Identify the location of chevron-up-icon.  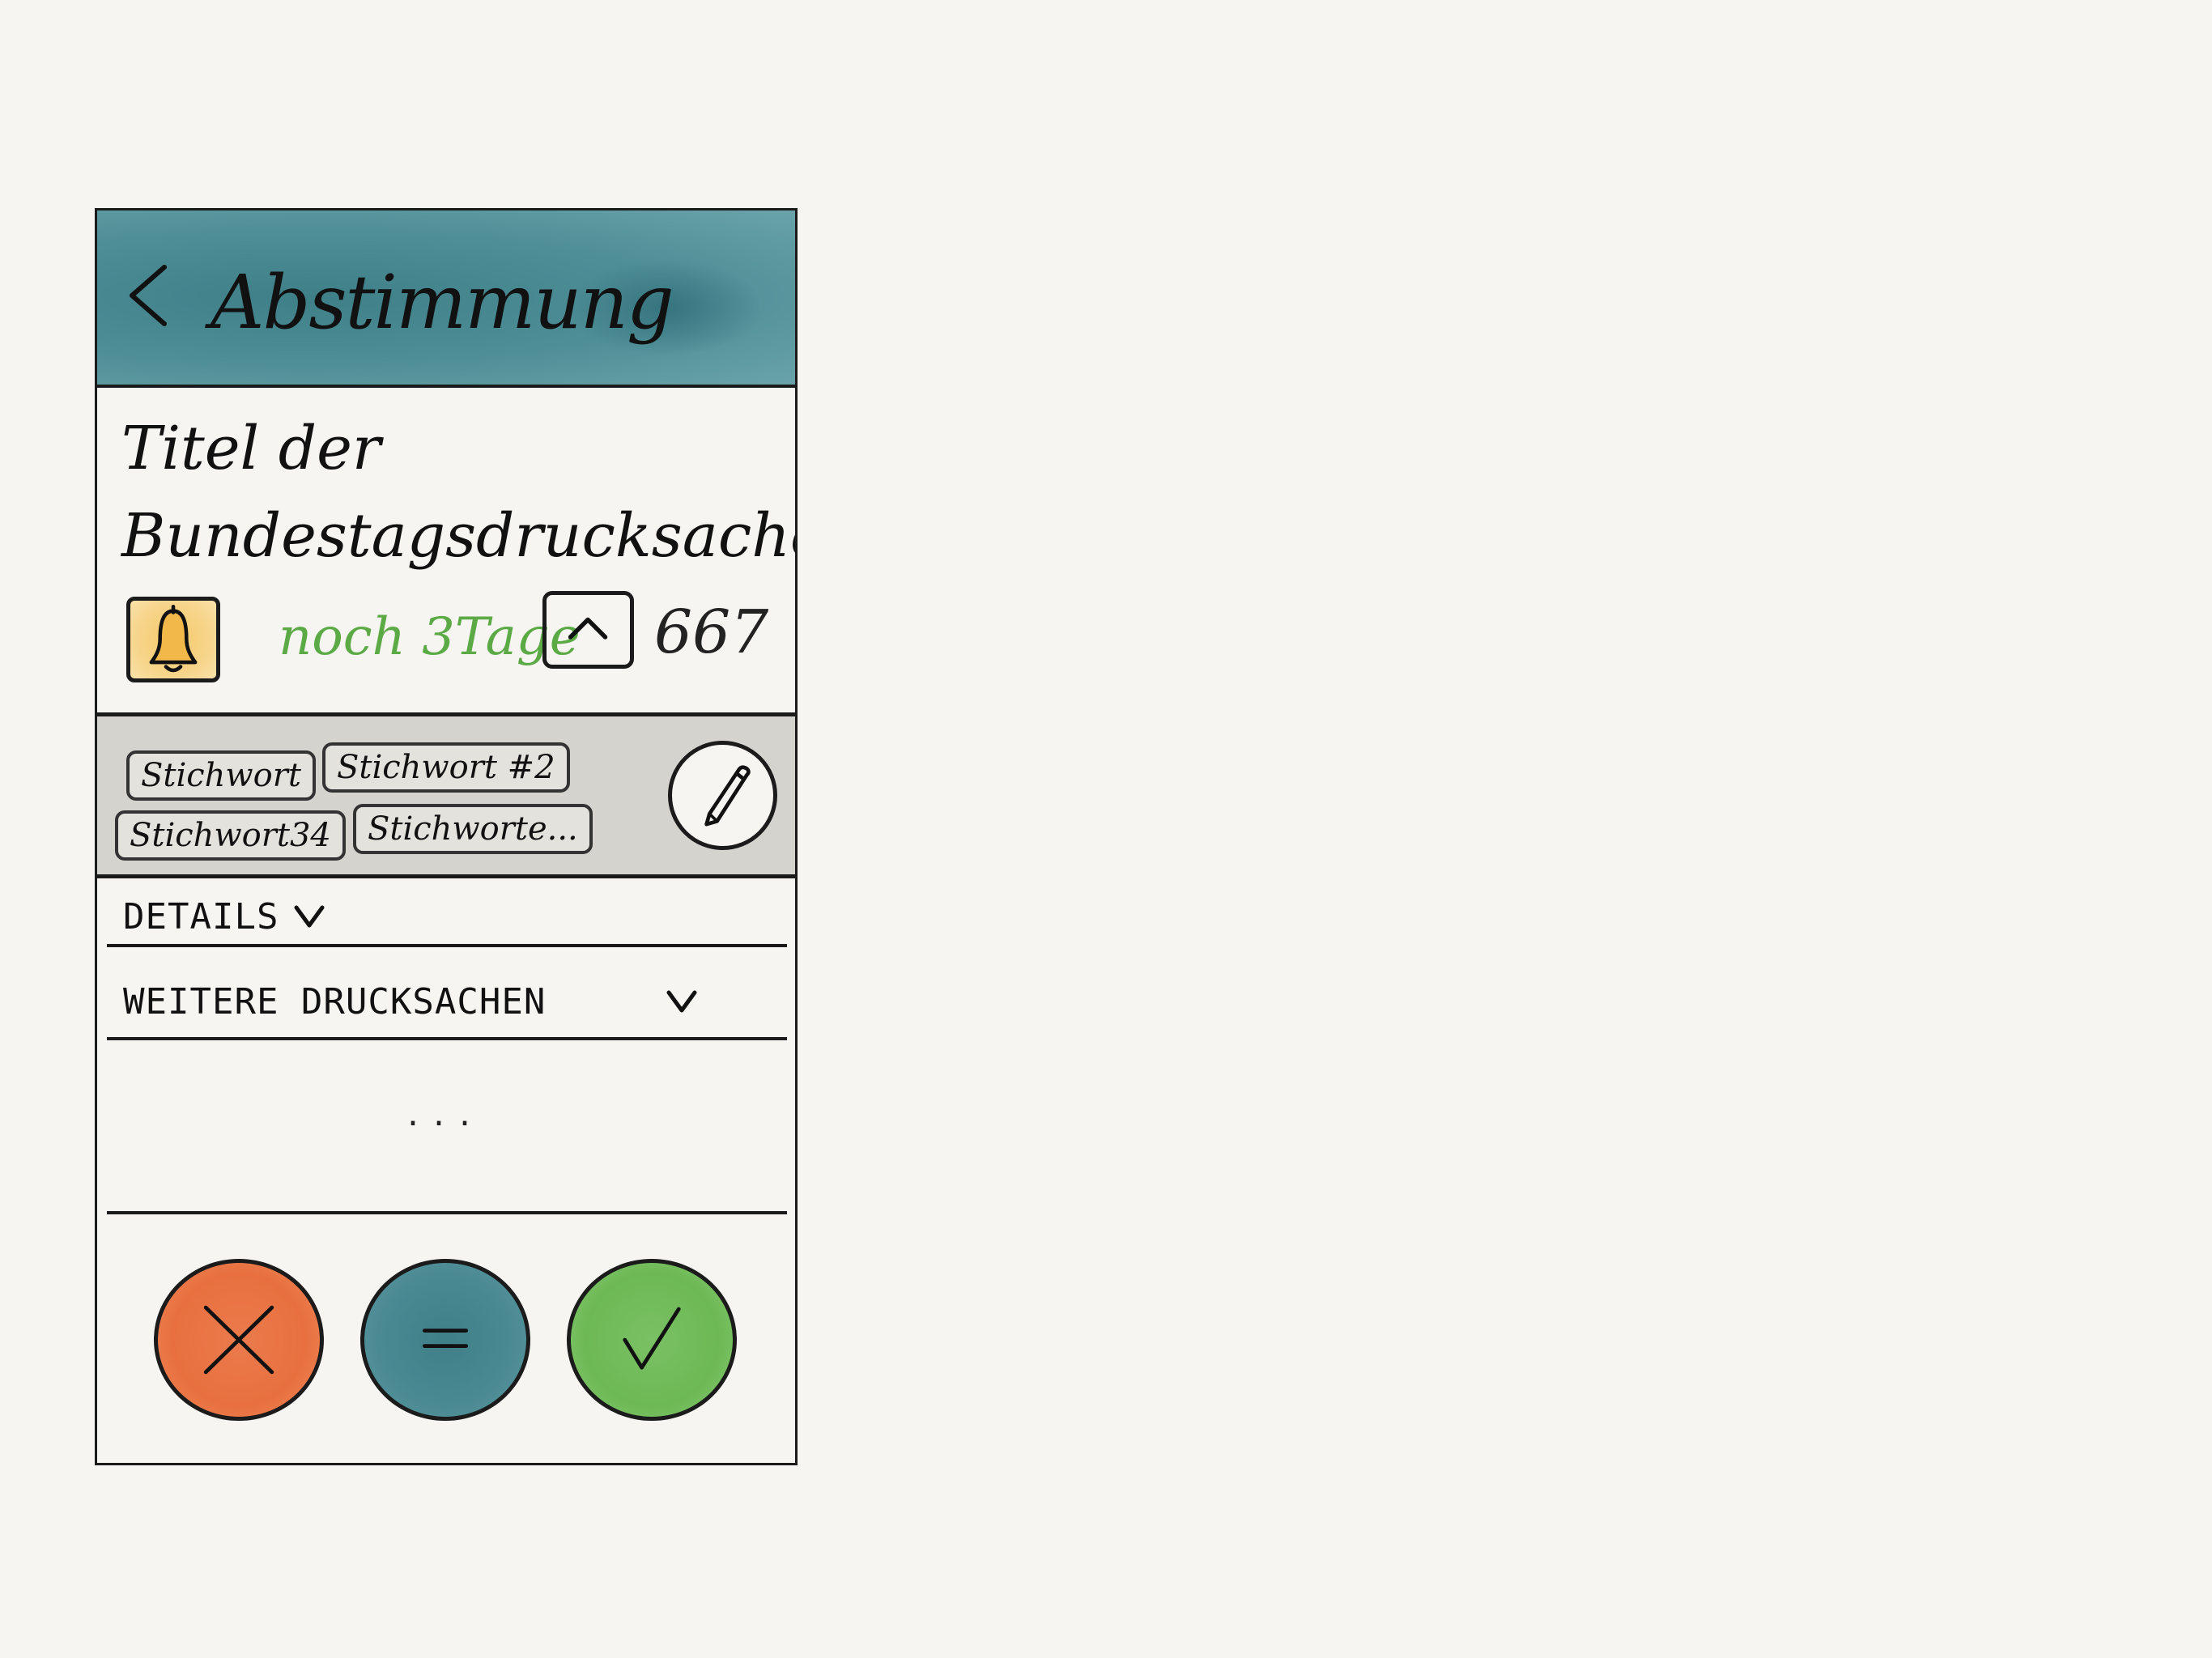
(588, 628).